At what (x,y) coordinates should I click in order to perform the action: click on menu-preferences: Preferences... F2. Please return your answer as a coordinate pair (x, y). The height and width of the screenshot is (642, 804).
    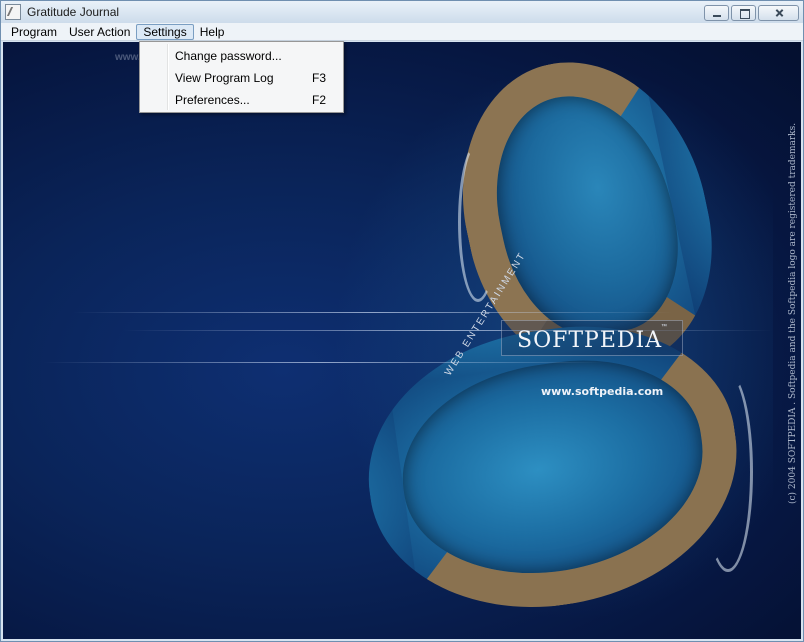
    Looking at the image, I should click on (241, 100).